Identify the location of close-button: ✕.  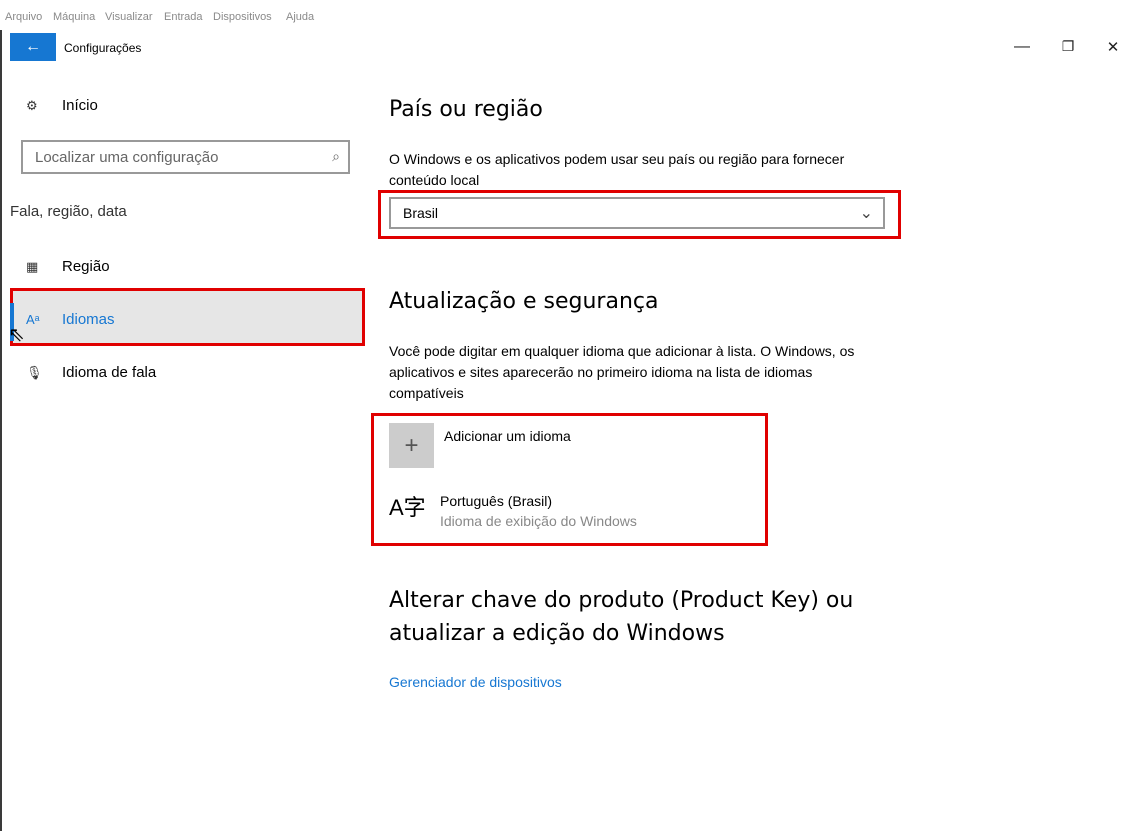
(1113, 47).